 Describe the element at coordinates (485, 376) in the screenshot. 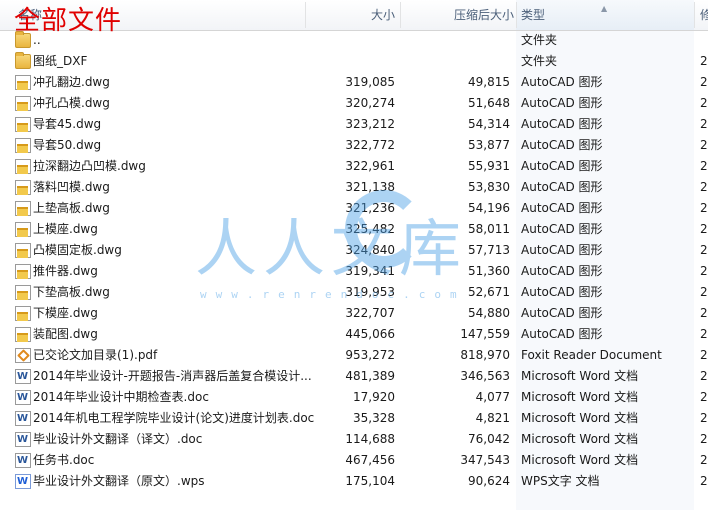

I see `file-compressed-size: 346,563` at that location.